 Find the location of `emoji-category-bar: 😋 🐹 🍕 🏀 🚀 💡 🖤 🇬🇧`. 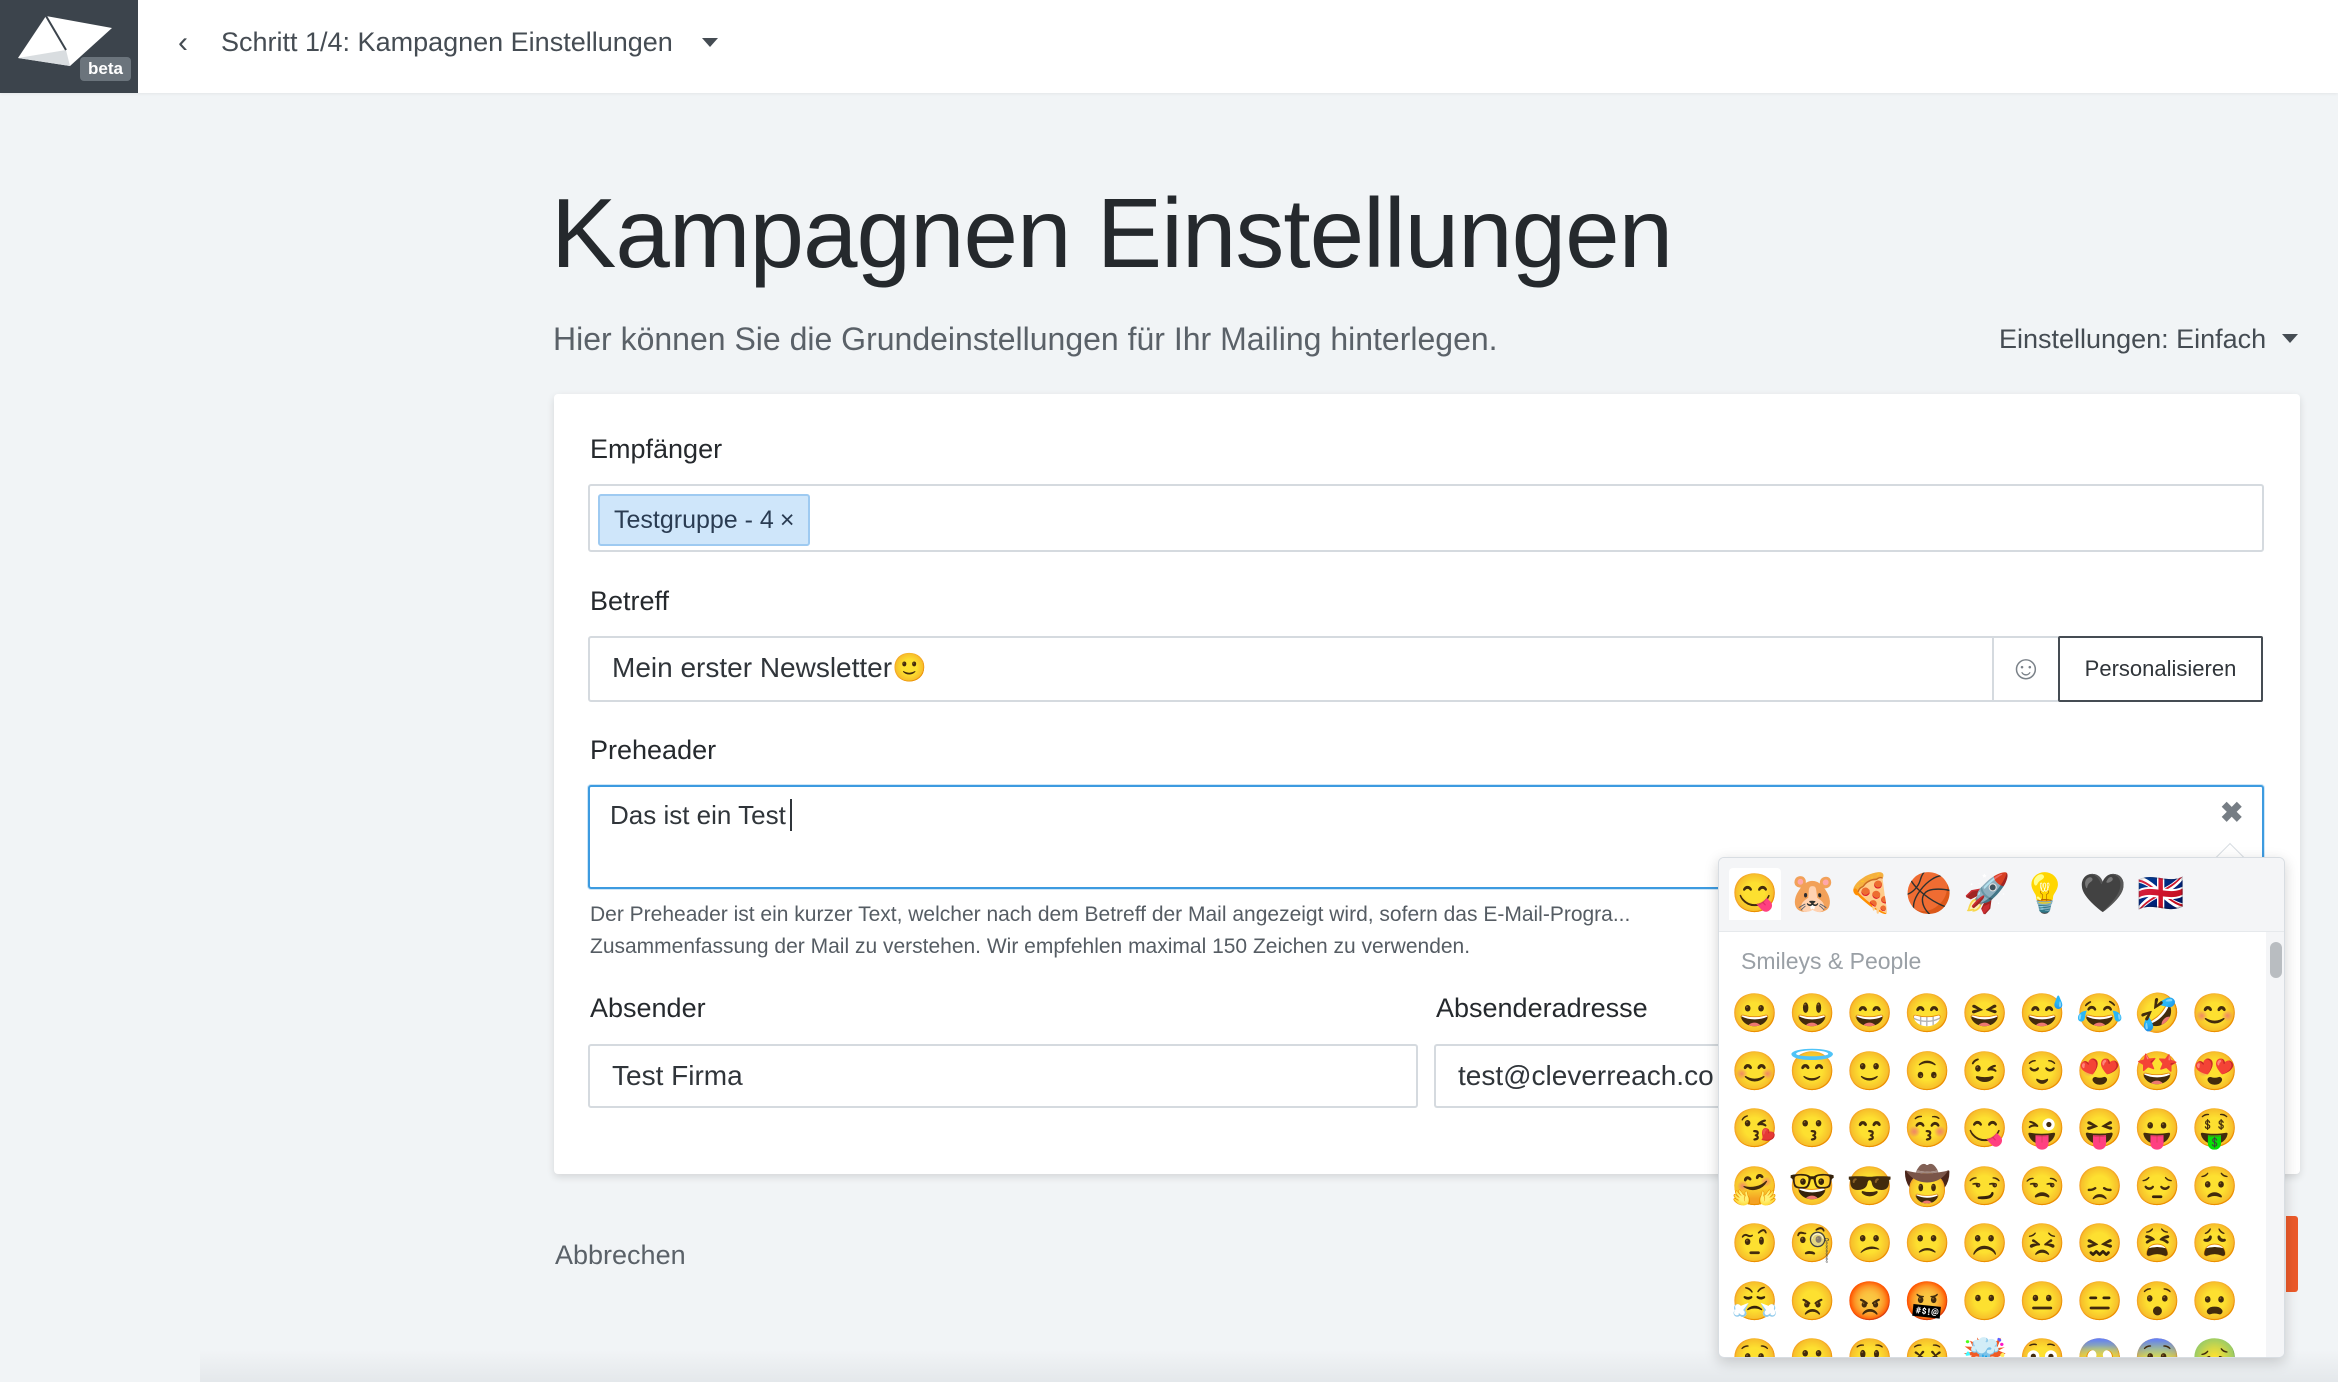

emoji-category-bar: 😋 🐹 🍕 🏀 🚀 💡 🖤 🇬🇧 is located at coordinates (2001, 895).